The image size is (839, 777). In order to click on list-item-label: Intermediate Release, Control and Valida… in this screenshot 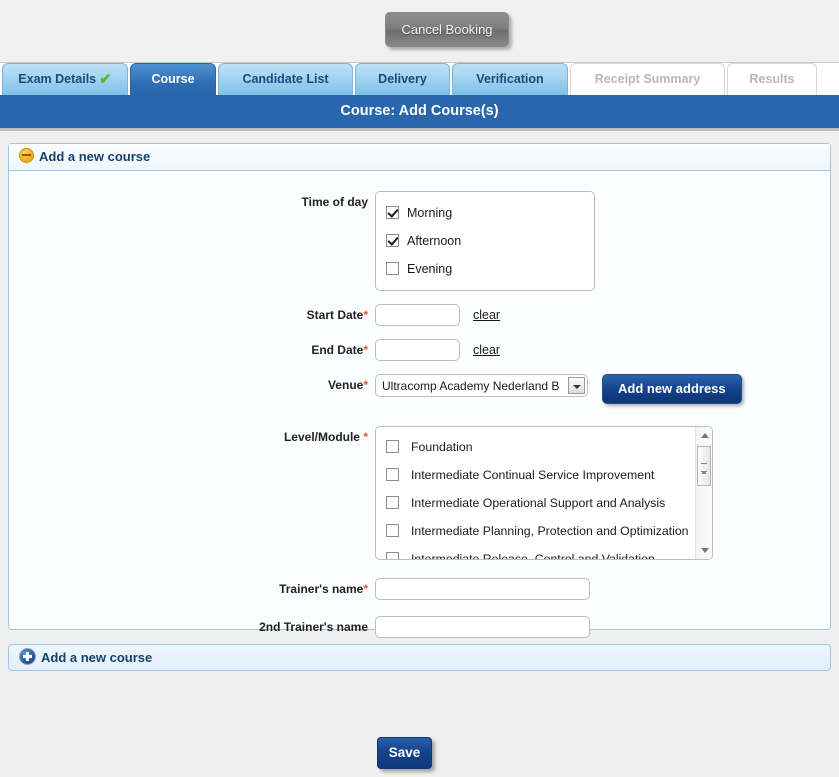, I will do `click(533, 556)`.